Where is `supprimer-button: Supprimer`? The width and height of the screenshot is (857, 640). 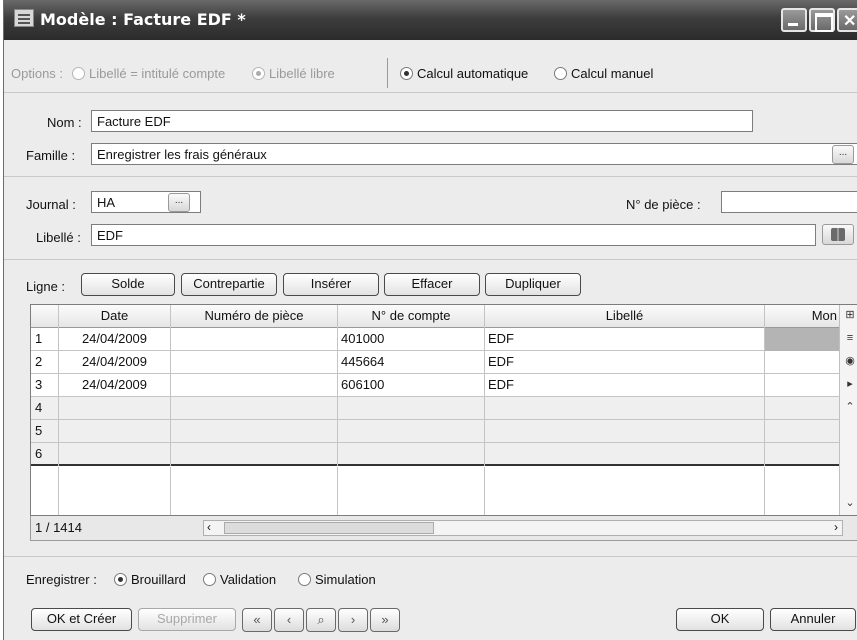
supprimer-button: Supprimer is located at coordinates (187, 619).